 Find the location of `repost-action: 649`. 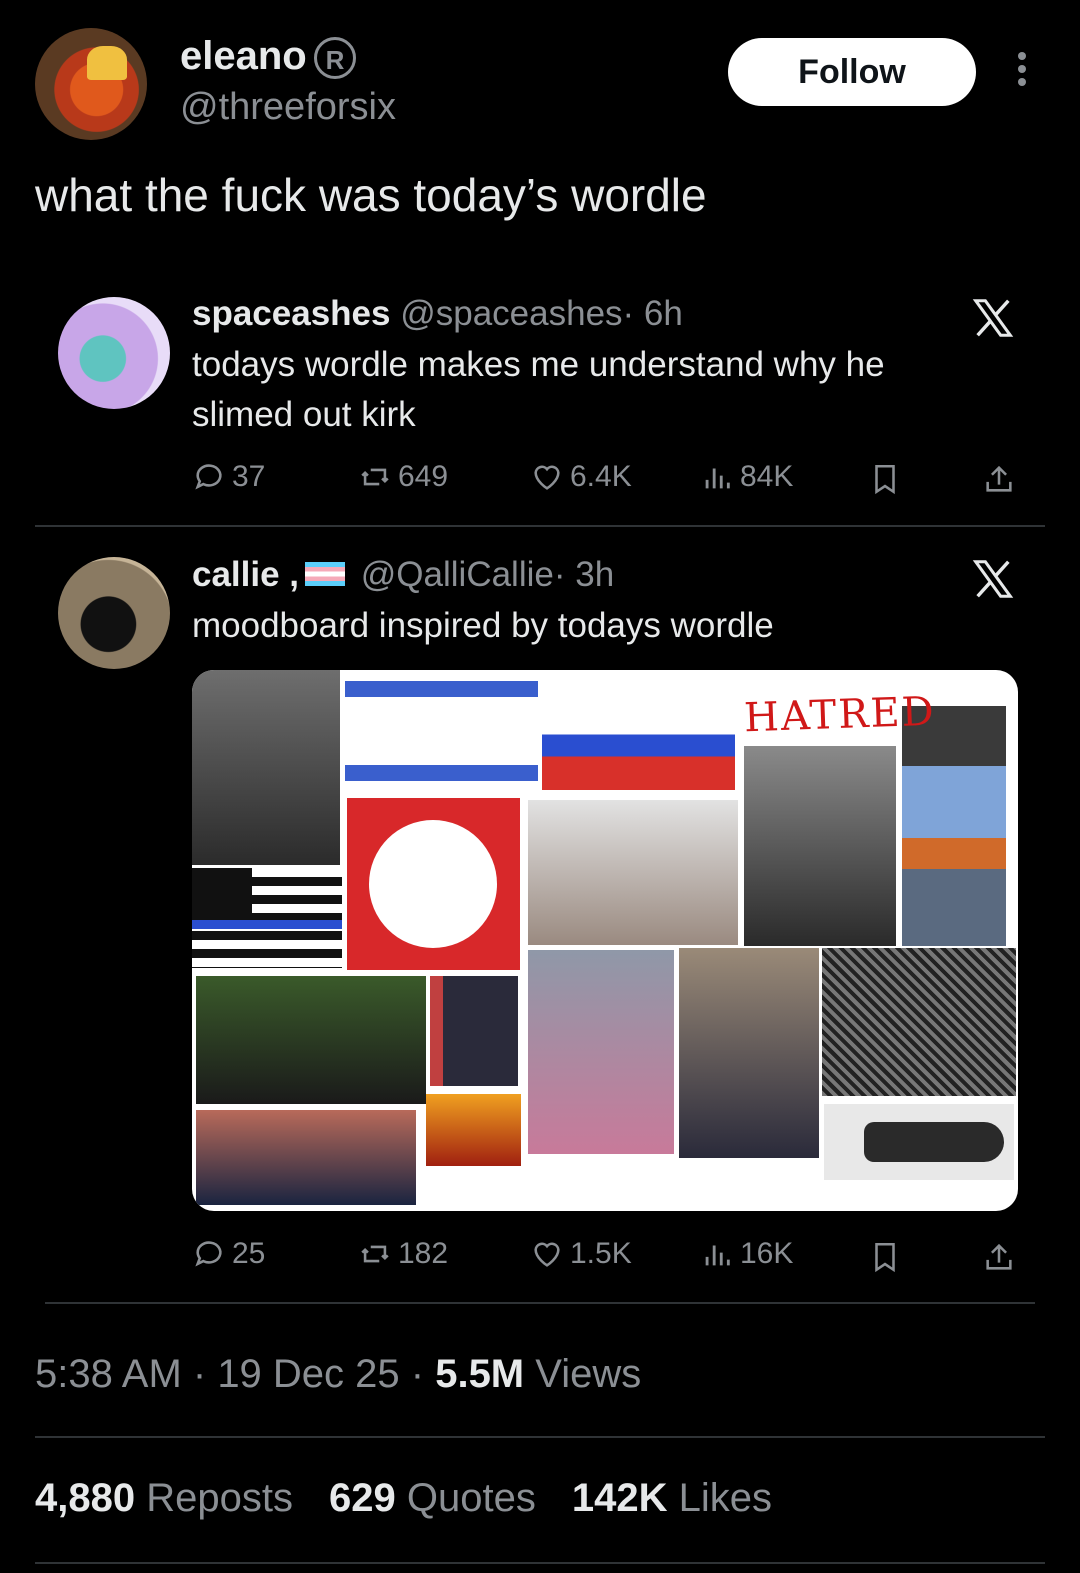

repost-action: 649 is located at coordinates (403, 477).